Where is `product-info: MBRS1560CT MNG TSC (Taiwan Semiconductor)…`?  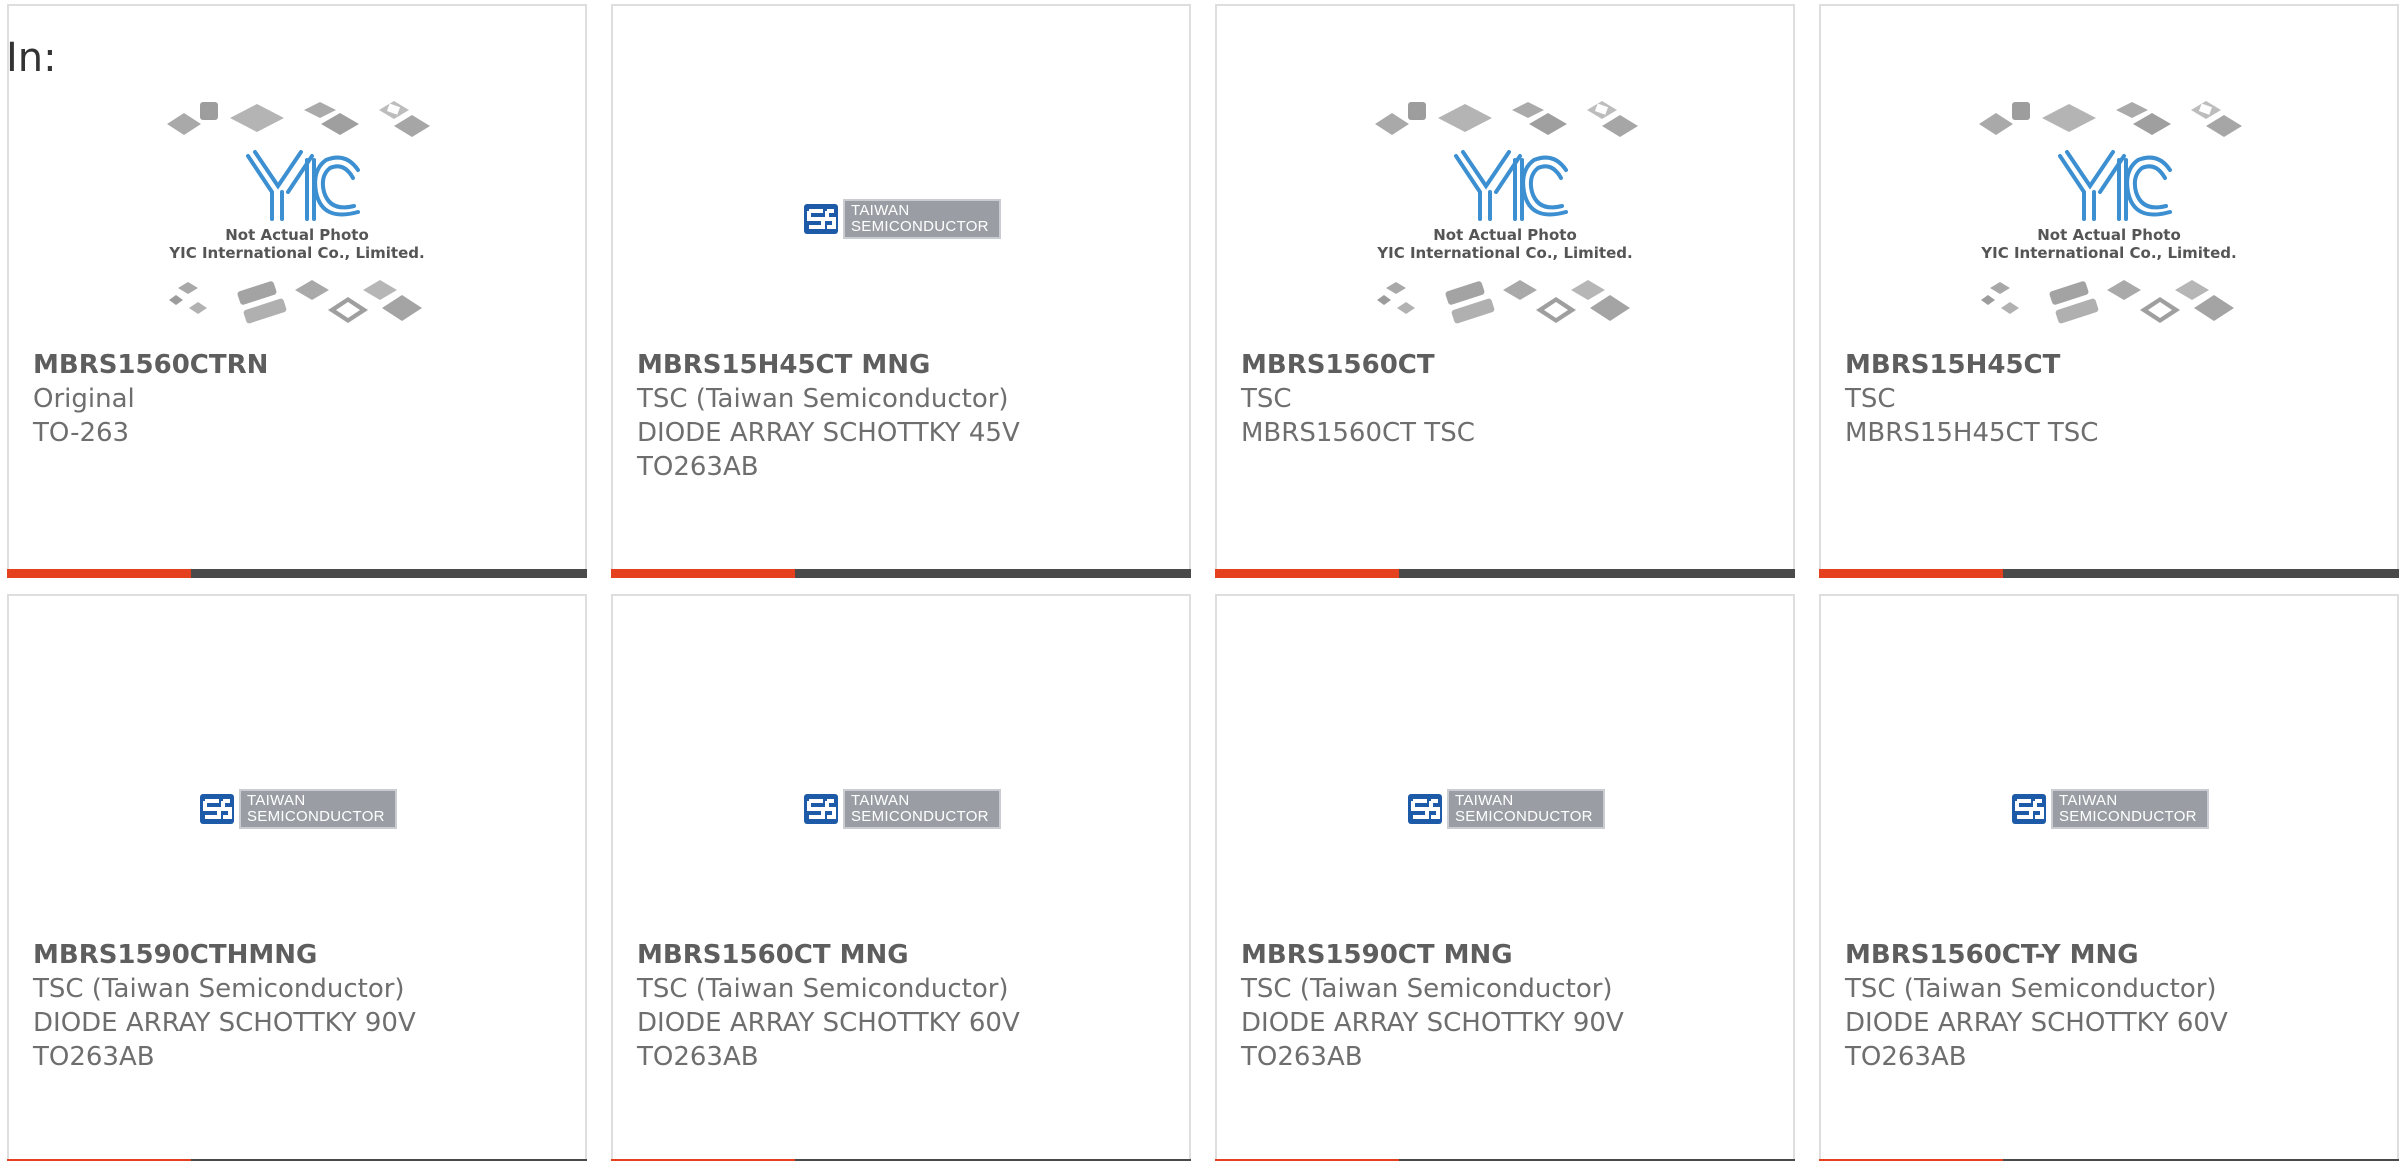
product-info: MBRS1560CT MNG TSC (Taiwan Semiconductor)… is located at coordinates (903, 1006).